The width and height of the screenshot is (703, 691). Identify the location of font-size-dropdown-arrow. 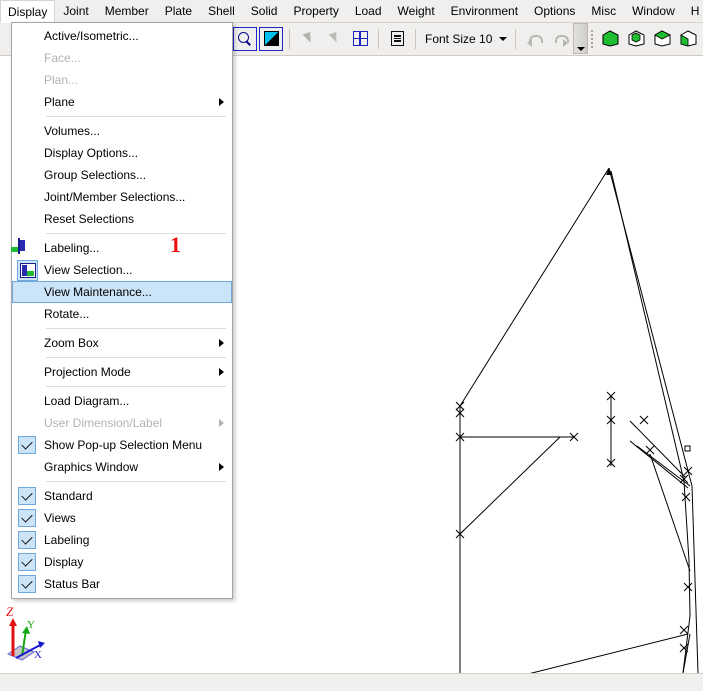
(503, 39).